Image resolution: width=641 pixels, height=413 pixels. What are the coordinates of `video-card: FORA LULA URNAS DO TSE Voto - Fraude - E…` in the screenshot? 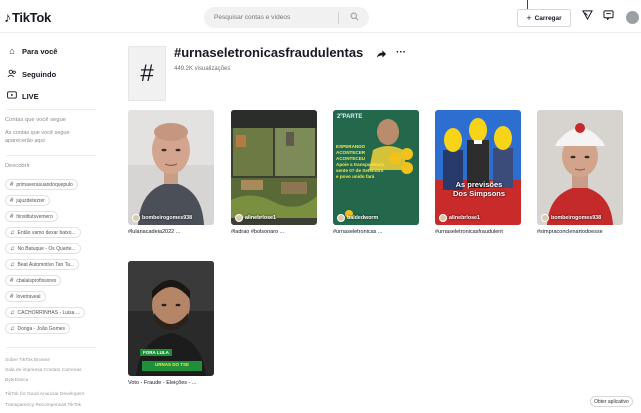 It's located at (171, 323).